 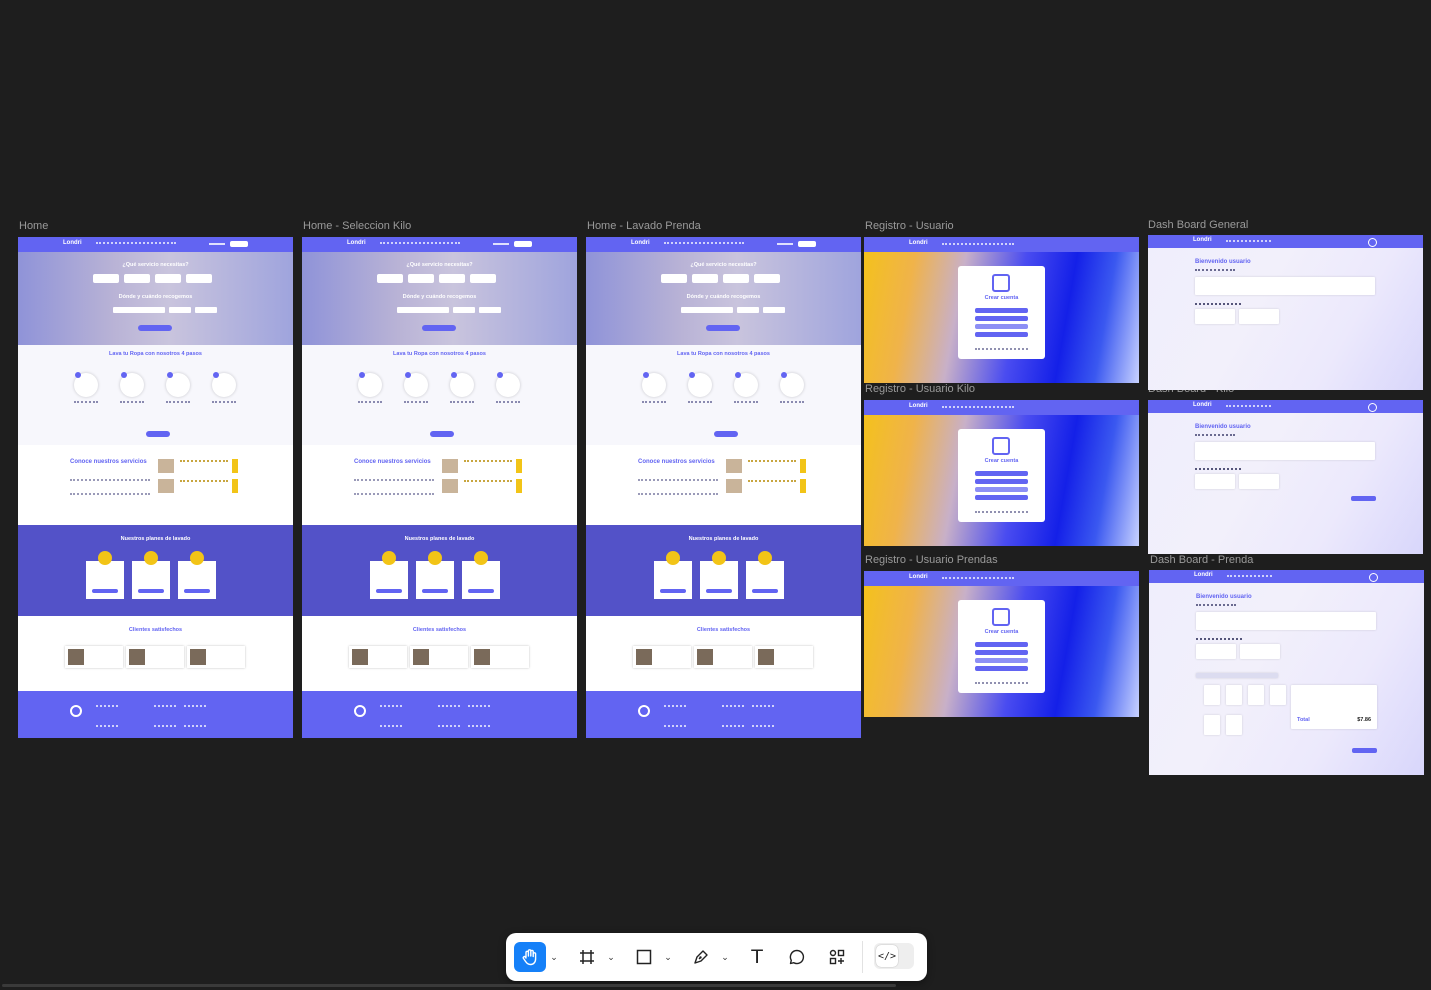 What do you see at coordinates (668, 957) in the screenshot?
I see `rectangle-tool-chevron-down-icon: ⌄` at bounding box center [668, 957].